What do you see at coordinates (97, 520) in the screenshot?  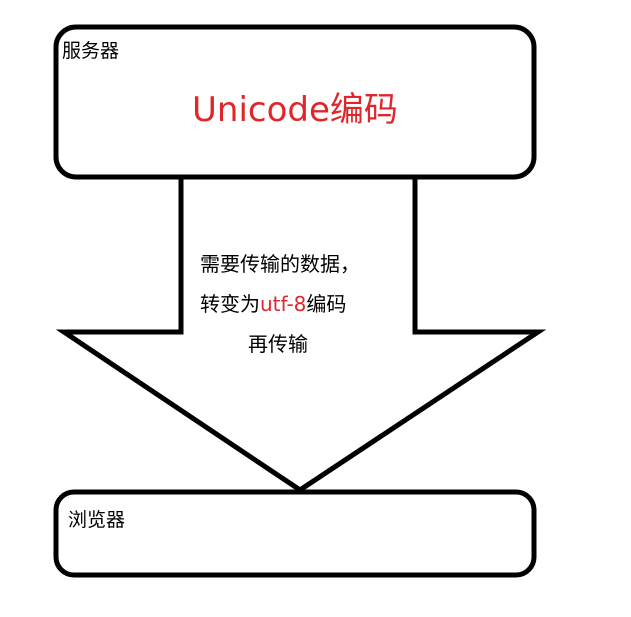 I see `browser-label: 浏览器` at bounding box center [97, 520].